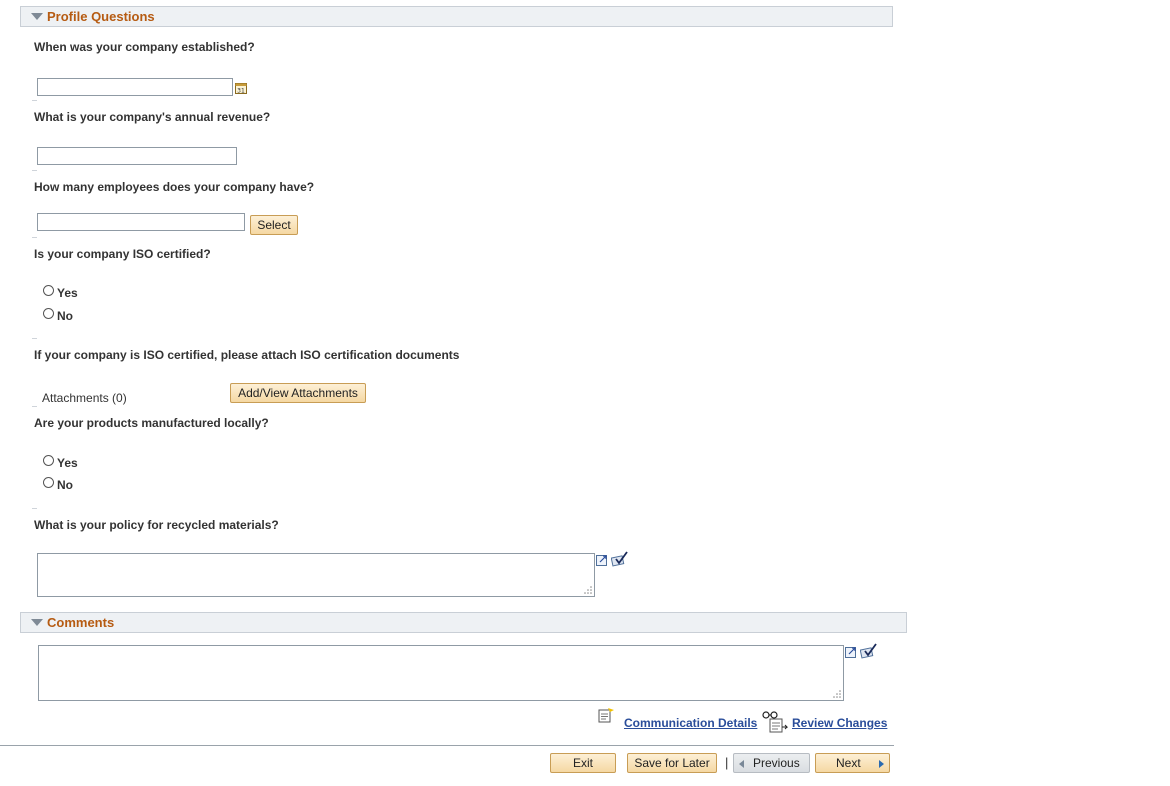 The height and width of the screenshot is (786, 1170). I want to click on iso-yes-radio, so click(48, 290).